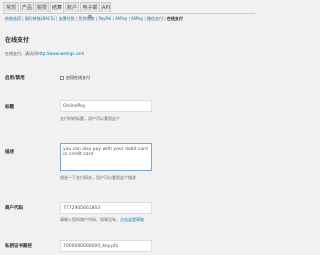  Describe the element at coordinates (78, 78) in the screenshot. I see `enable-checkbox-label: 启用在线支付` at that location.